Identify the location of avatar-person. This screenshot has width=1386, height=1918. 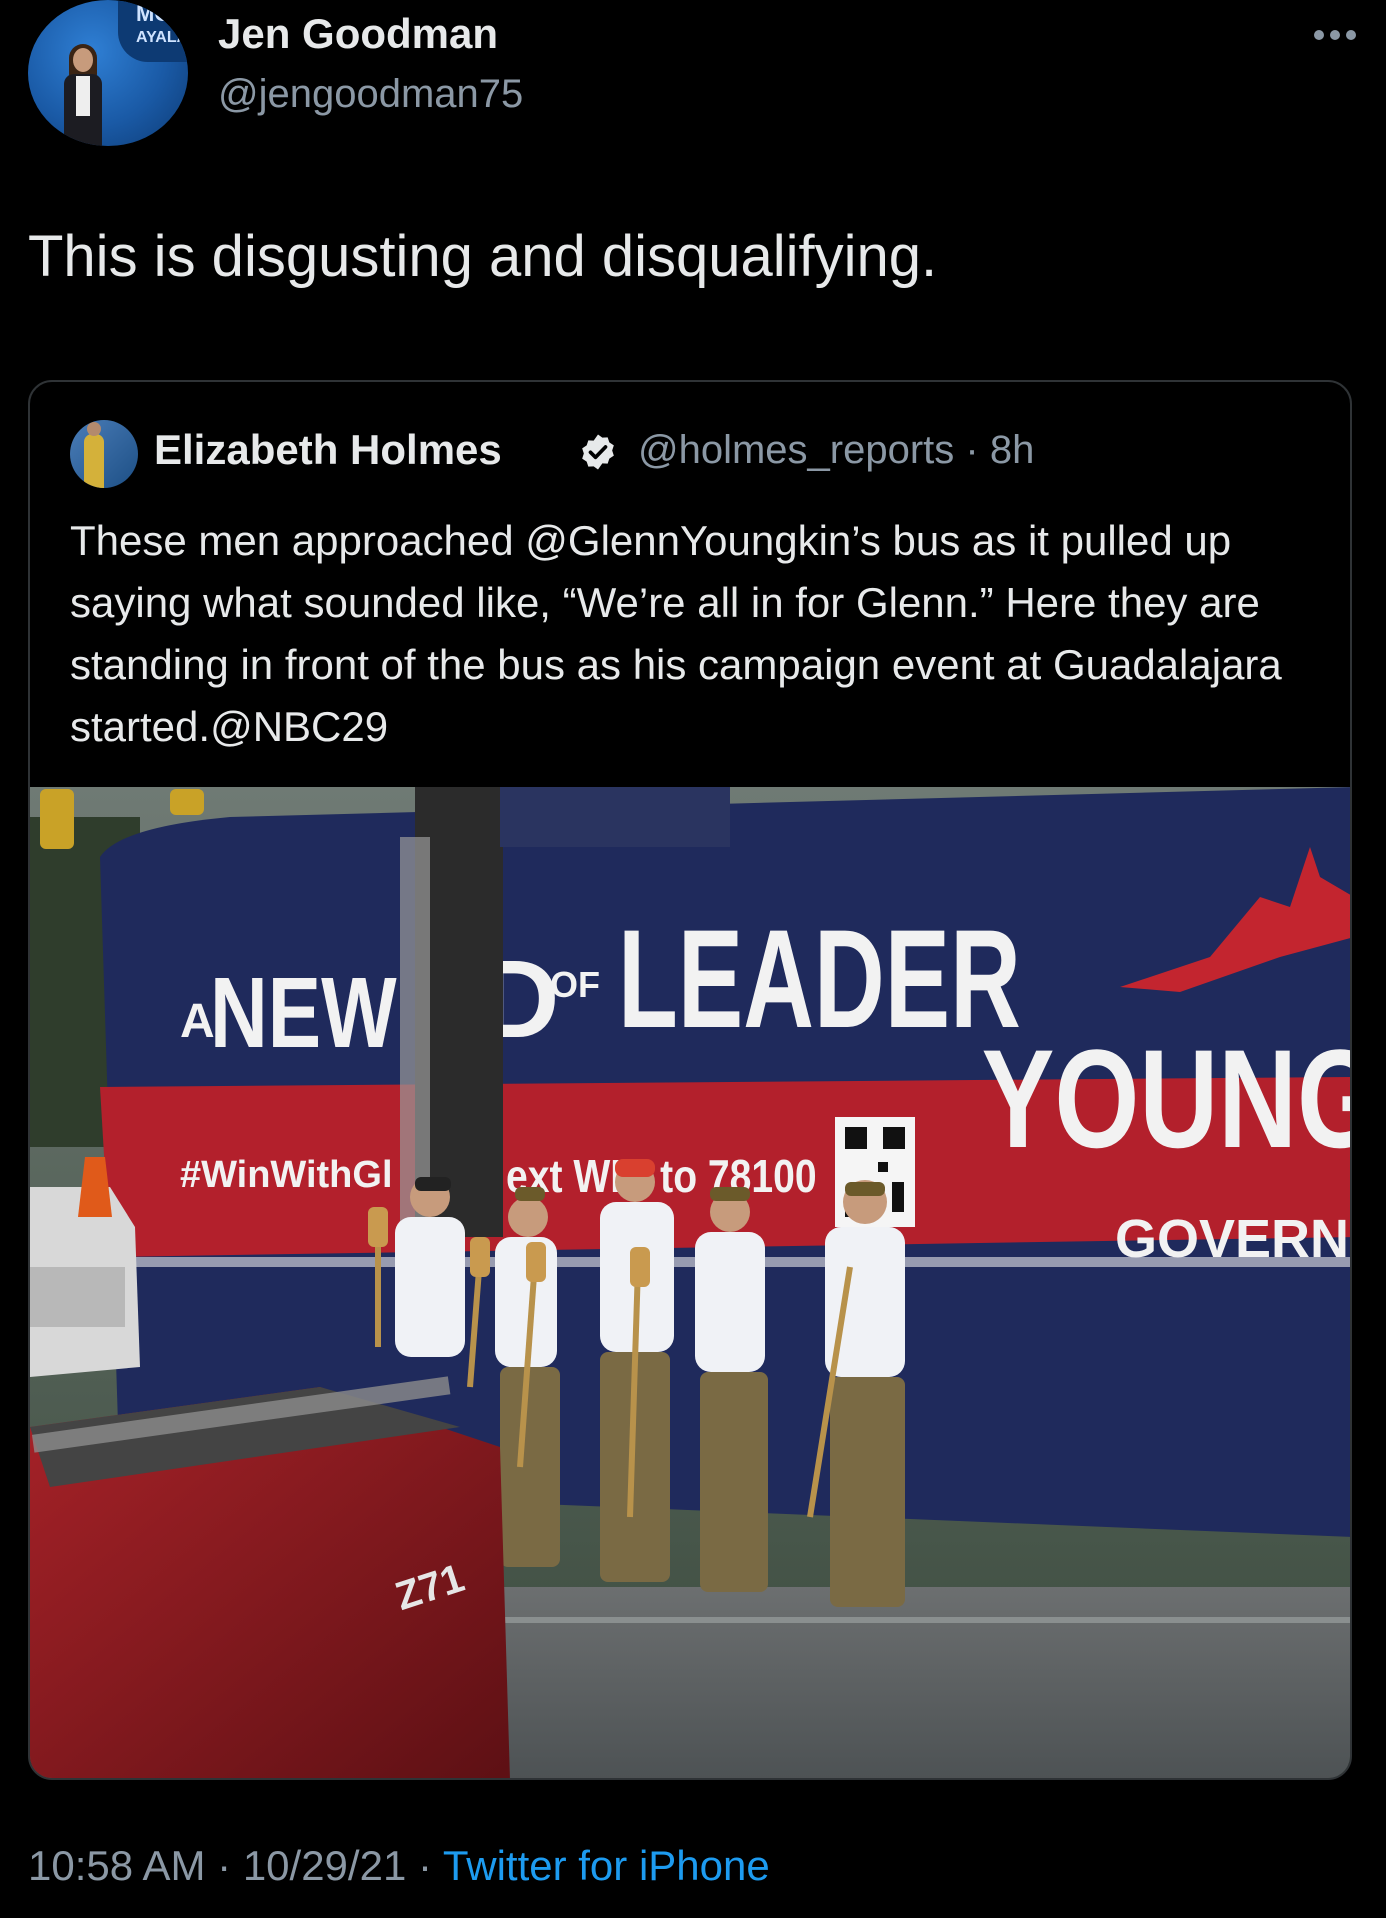
(83, 95).